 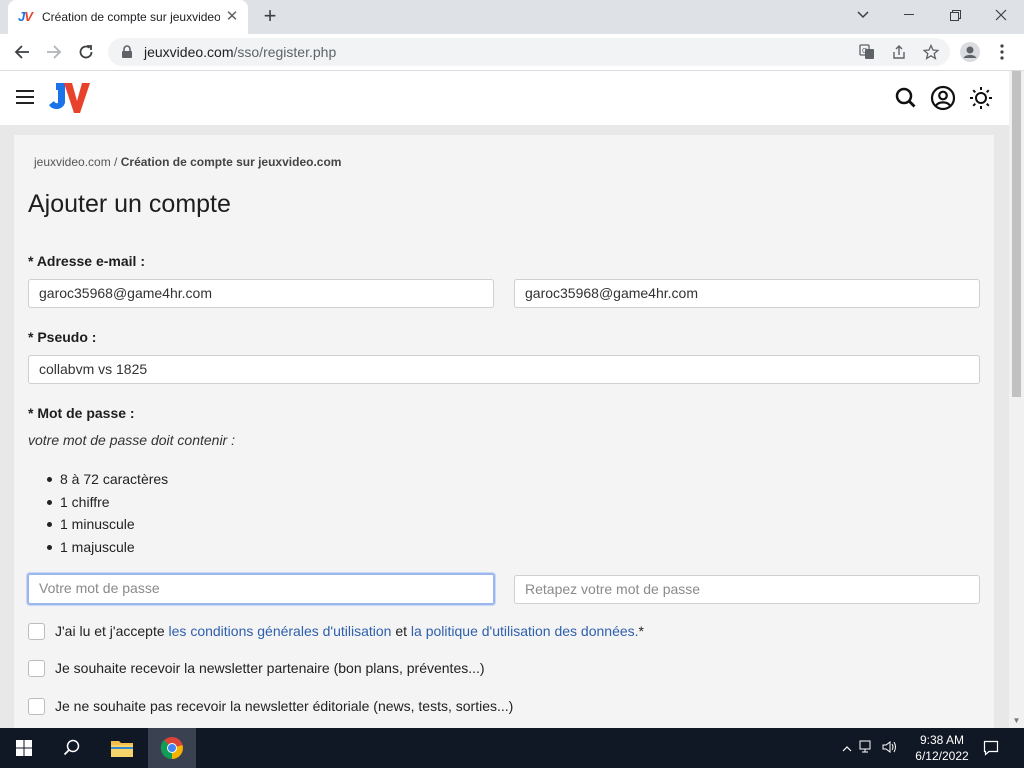 I want to click on site-header, so click(x=504, y=98).